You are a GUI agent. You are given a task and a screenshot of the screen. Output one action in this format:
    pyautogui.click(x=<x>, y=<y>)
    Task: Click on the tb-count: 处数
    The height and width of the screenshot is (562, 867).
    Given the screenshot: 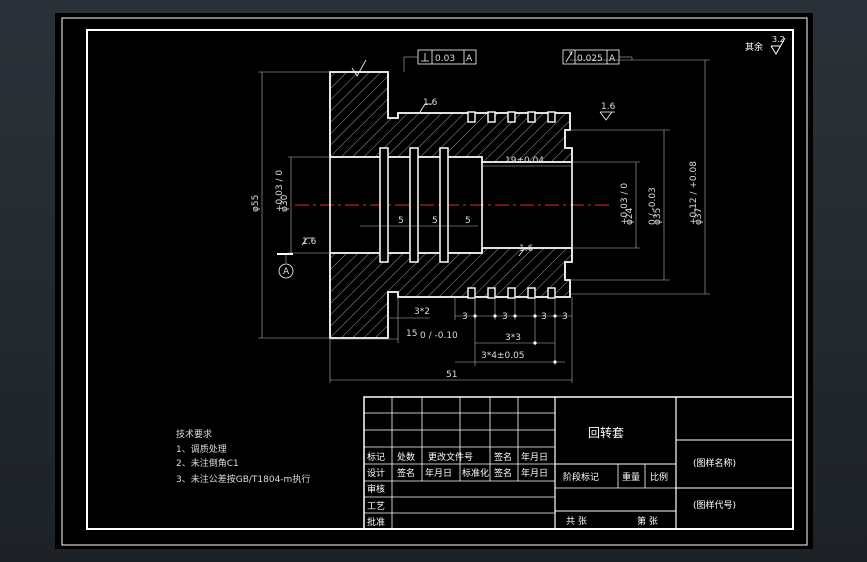 What is the action you would take?
    pyautogui.click(x=406, y=457)
    